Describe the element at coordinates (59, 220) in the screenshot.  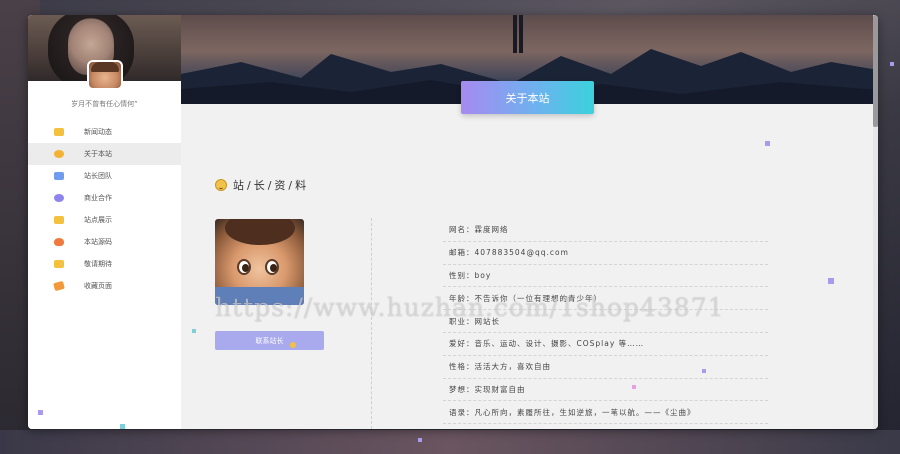
I see `showcase-icon` at that location.